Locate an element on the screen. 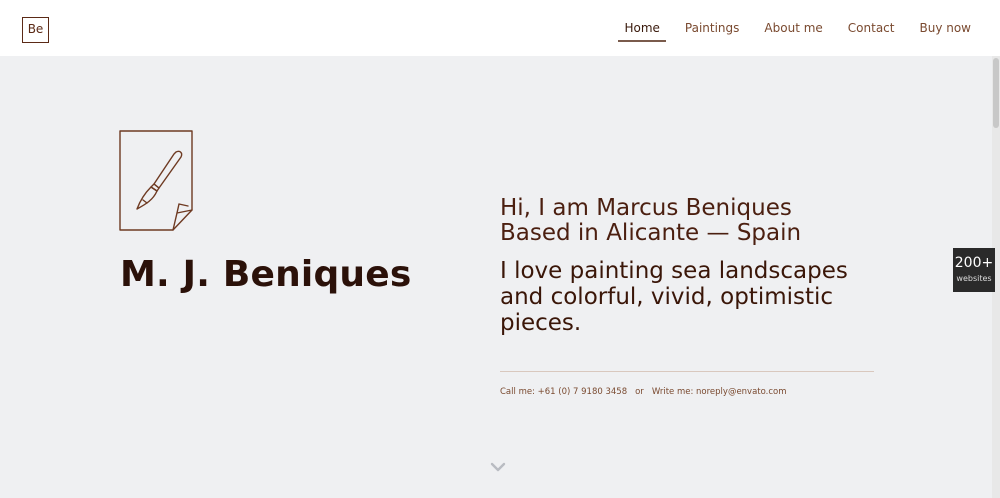  nav-item-contact: Contact is located at coordinates (871, 28).